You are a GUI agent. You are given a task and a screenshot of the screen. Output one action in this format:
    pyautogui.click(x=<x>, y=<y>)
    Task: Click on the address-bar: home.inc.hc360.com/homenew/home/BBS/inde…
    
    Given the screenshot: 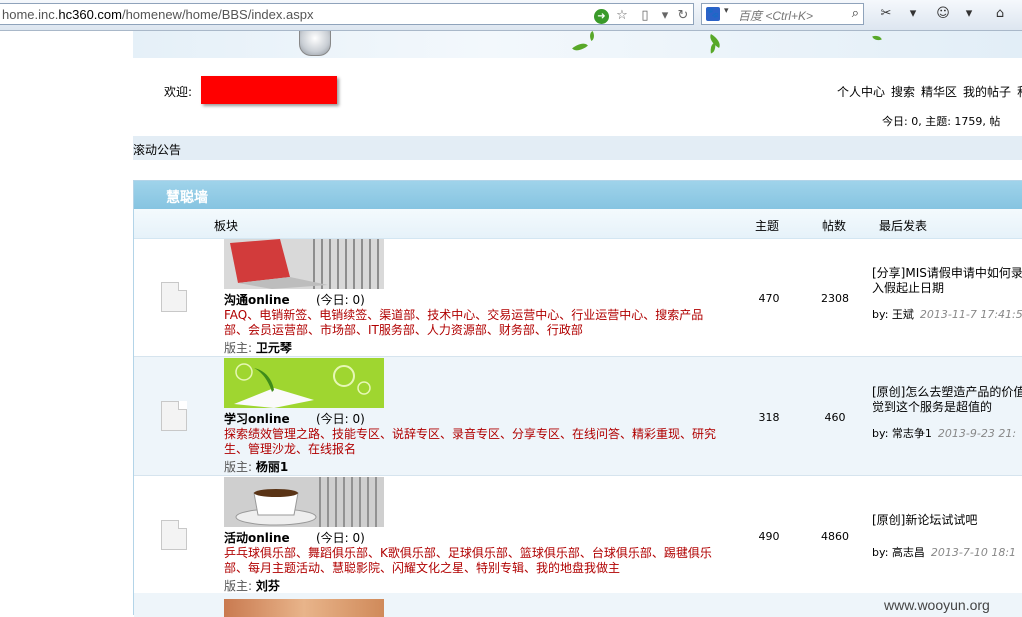 What is the action you would take?
    pyautogui.click(x=347, y=14)
    